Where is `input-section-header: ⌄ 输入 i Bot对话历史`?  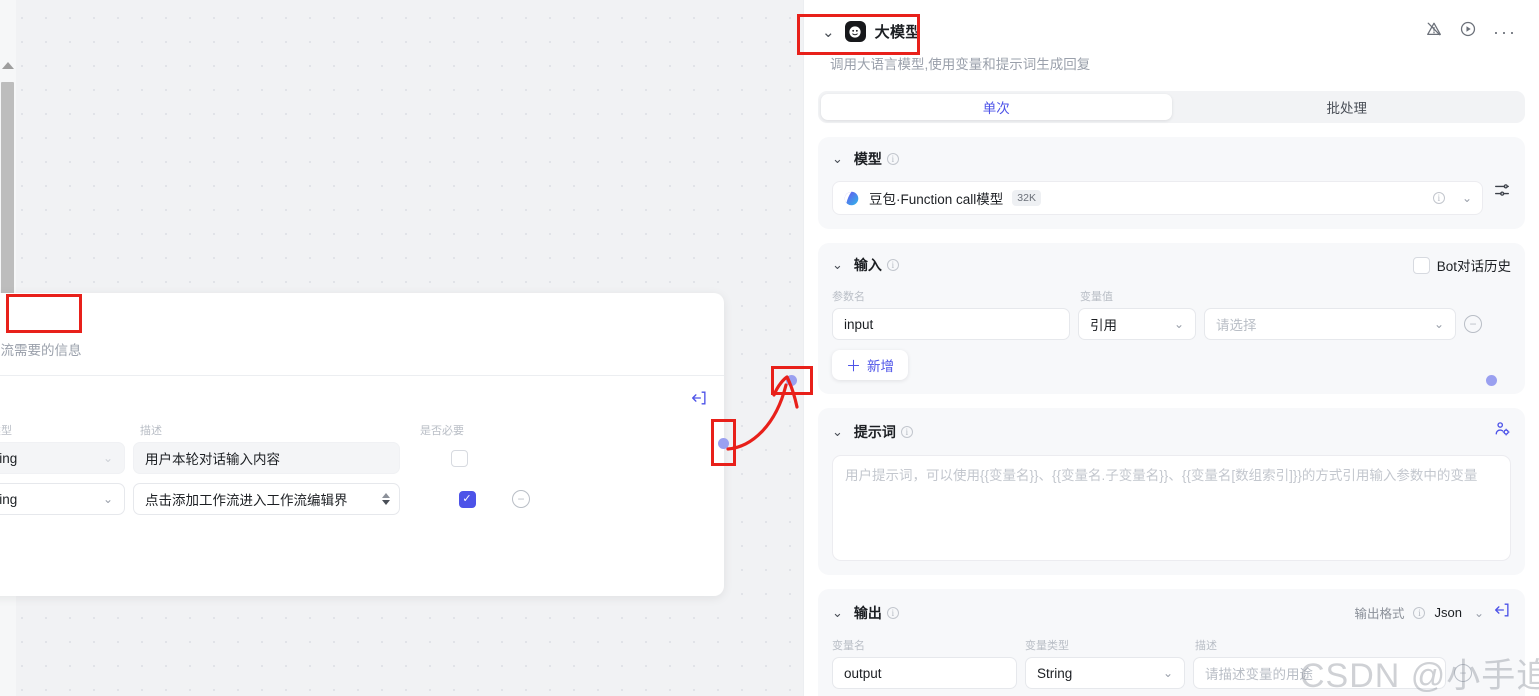
input-section-header: ⌄ 输入 i Bot对话历史 is located at coordinates (1171, 265).